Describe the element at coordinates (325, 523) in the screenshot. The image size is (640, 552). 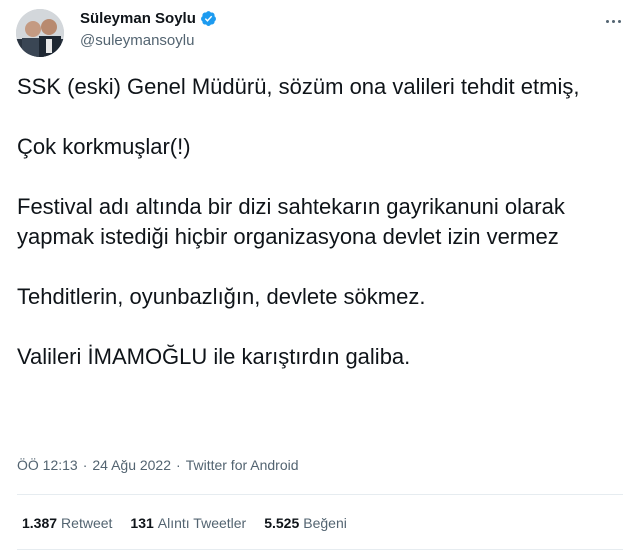
I see `likes-label: Beğeni` at that location.